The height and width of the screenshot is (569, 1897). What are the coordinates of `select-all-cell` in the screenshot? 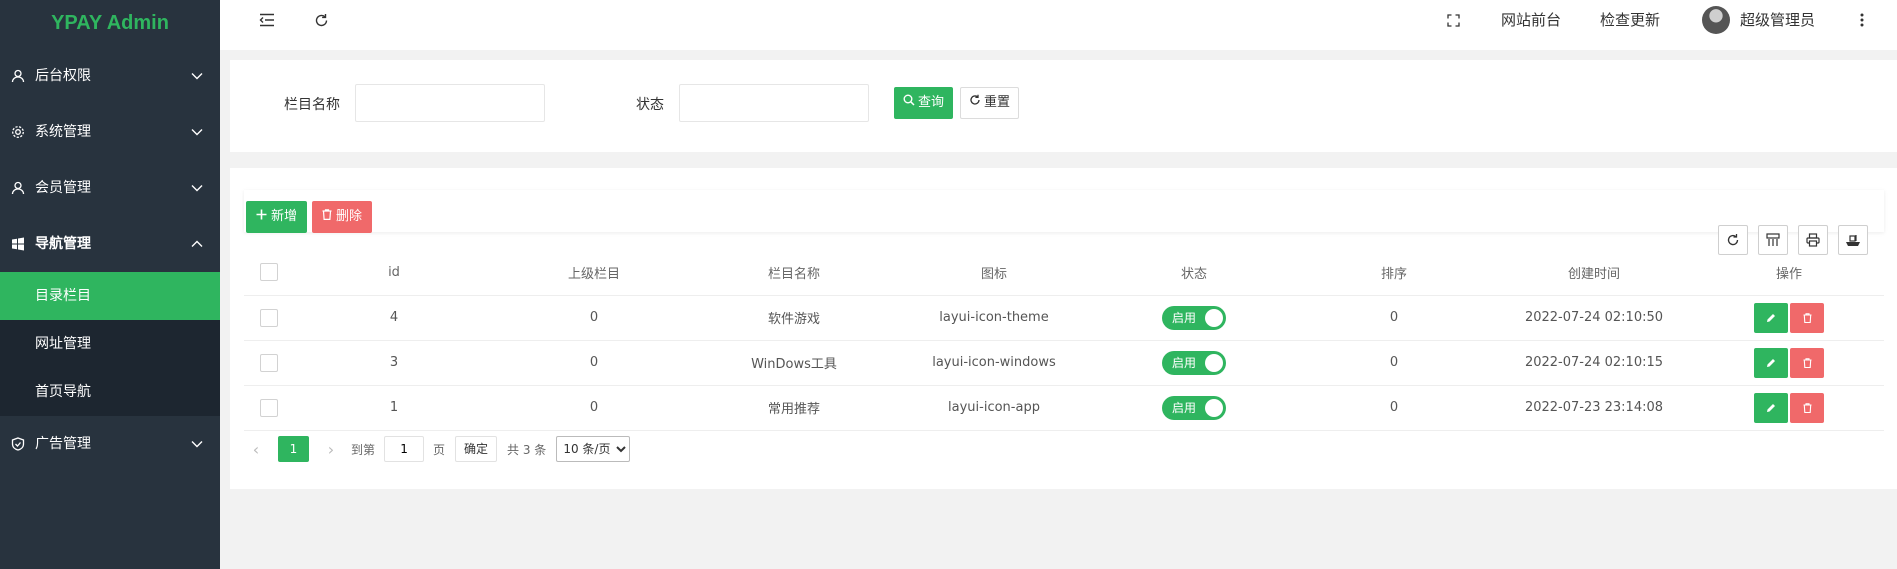 It's located at (269, 273).